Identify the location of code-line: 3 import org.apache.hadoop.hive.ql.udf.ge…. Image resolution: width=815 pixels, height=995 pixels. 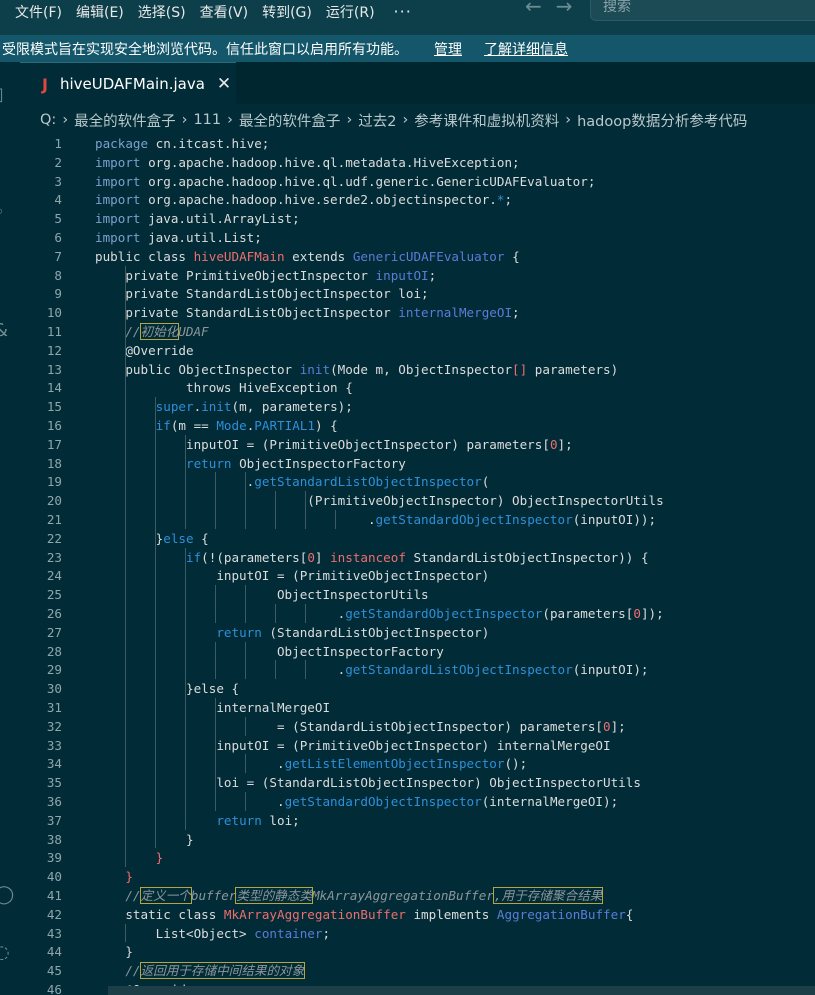
(417, 181).